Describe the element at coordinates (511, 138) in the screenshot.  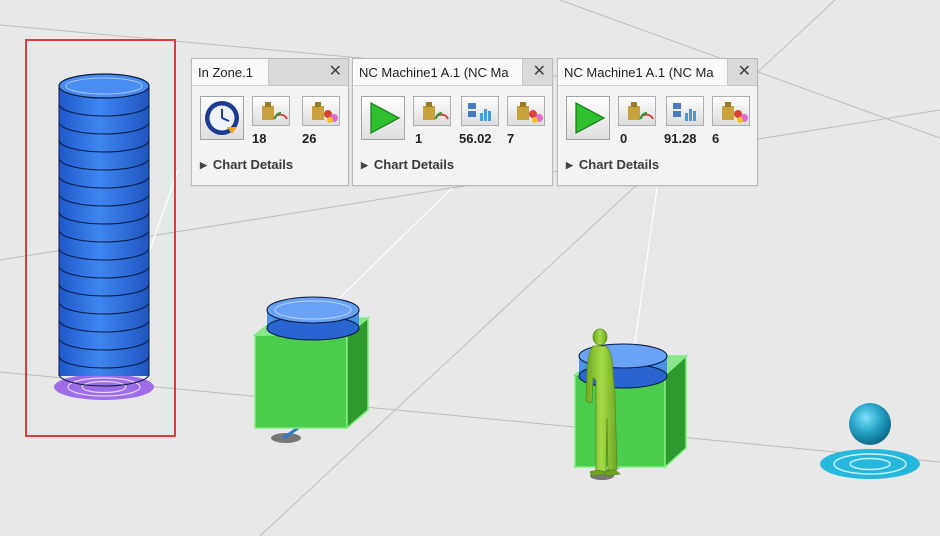
I see `value-3: 7` at that location.